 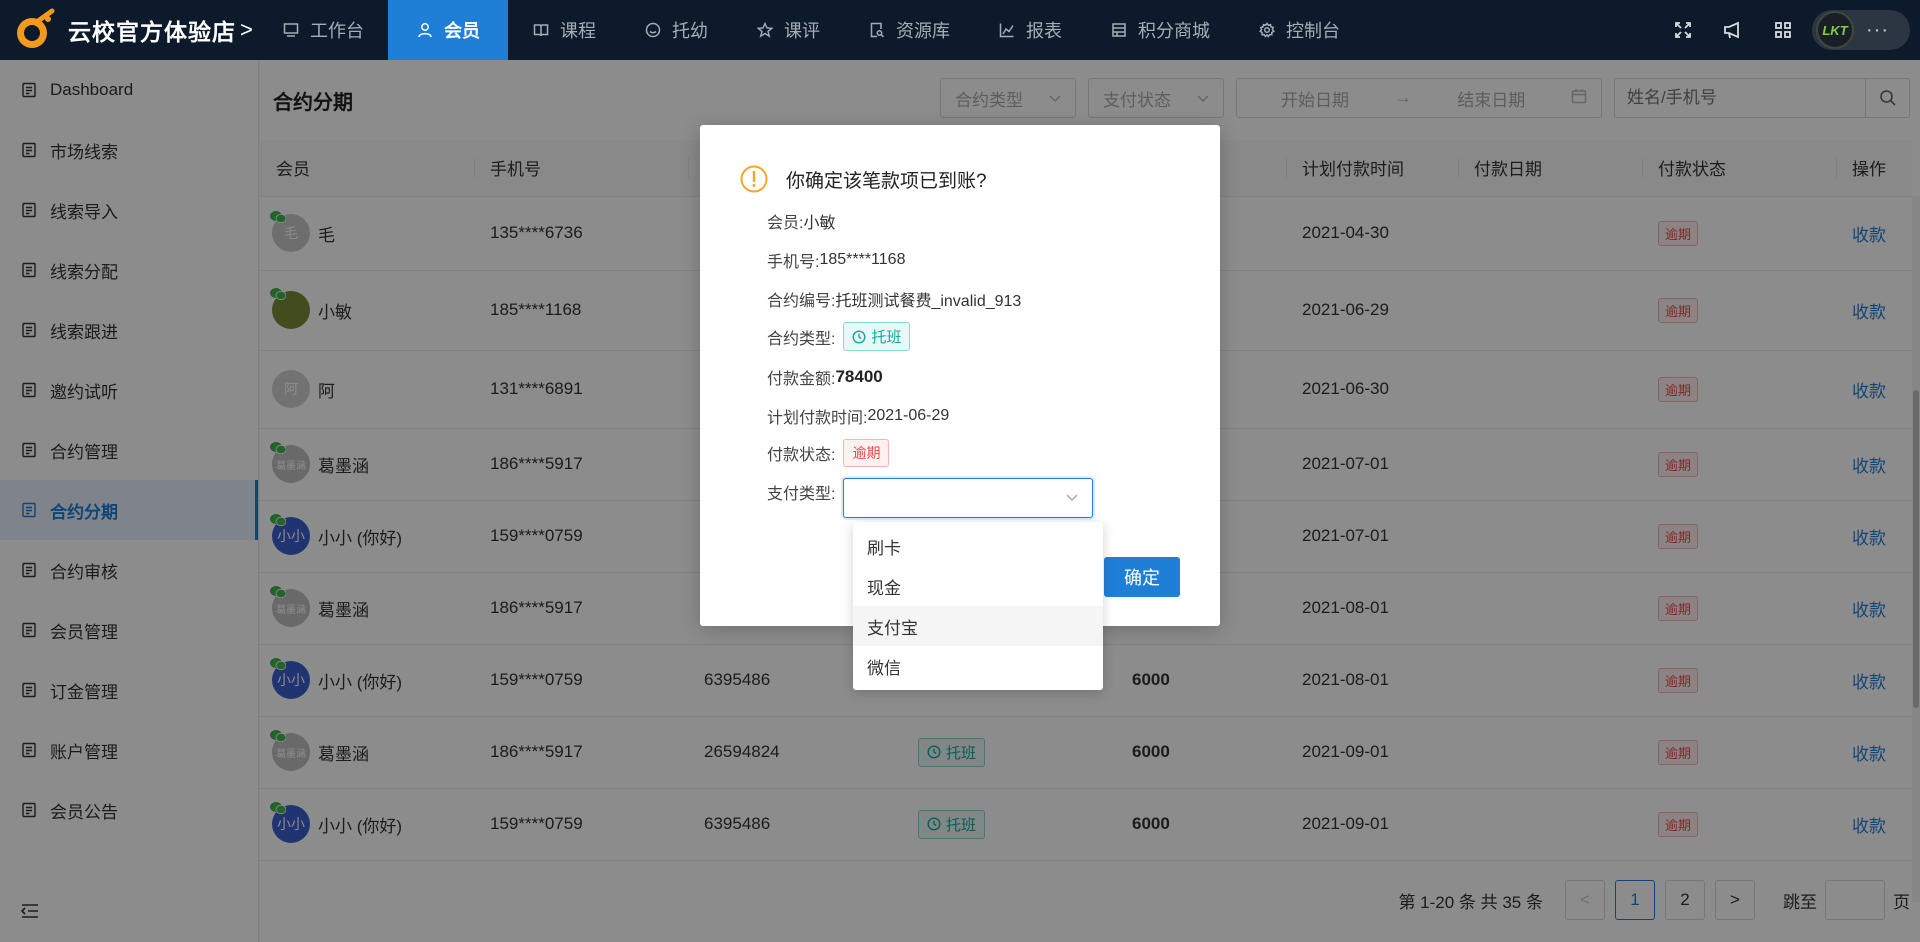 What do you see at coordinates (291, 30) in the screenshot?
I see `monitor-icon` at bounding box center [291, 30].